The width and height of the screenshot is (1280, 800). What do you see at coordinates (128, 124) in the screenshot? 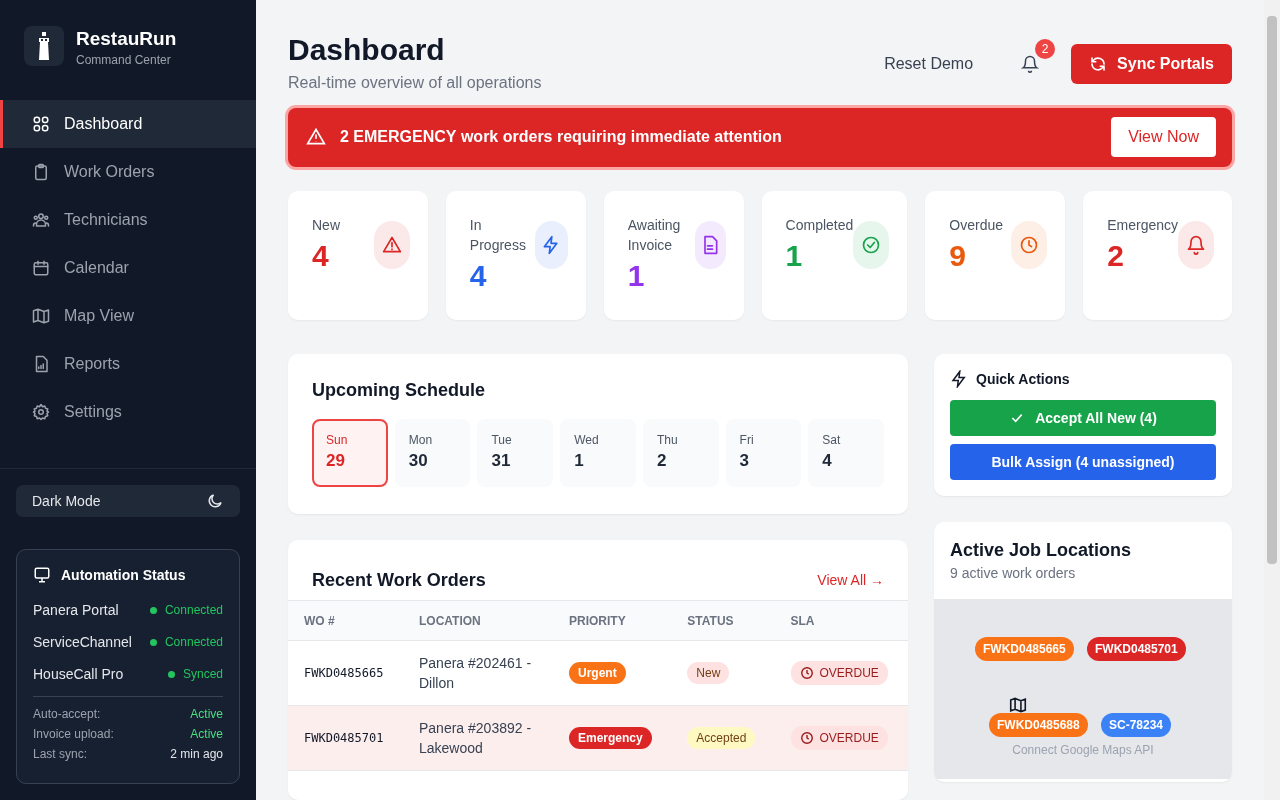
I see `nav-item: Dashboard` at bounding box center [128, 124].